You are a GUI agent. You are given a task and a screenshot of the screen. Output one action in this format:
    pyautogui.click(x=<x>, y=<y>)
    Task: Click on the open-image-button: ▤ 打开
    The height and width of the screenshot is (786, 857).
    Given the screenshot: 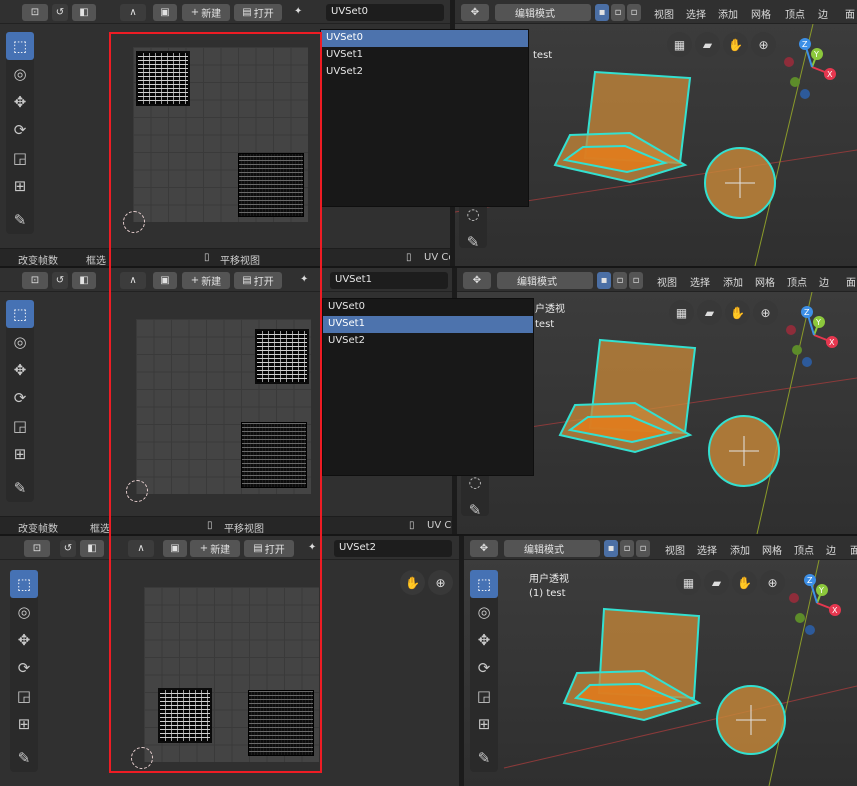 What is the action you would take?
    pyautogui.click(x=258, y=12)
    